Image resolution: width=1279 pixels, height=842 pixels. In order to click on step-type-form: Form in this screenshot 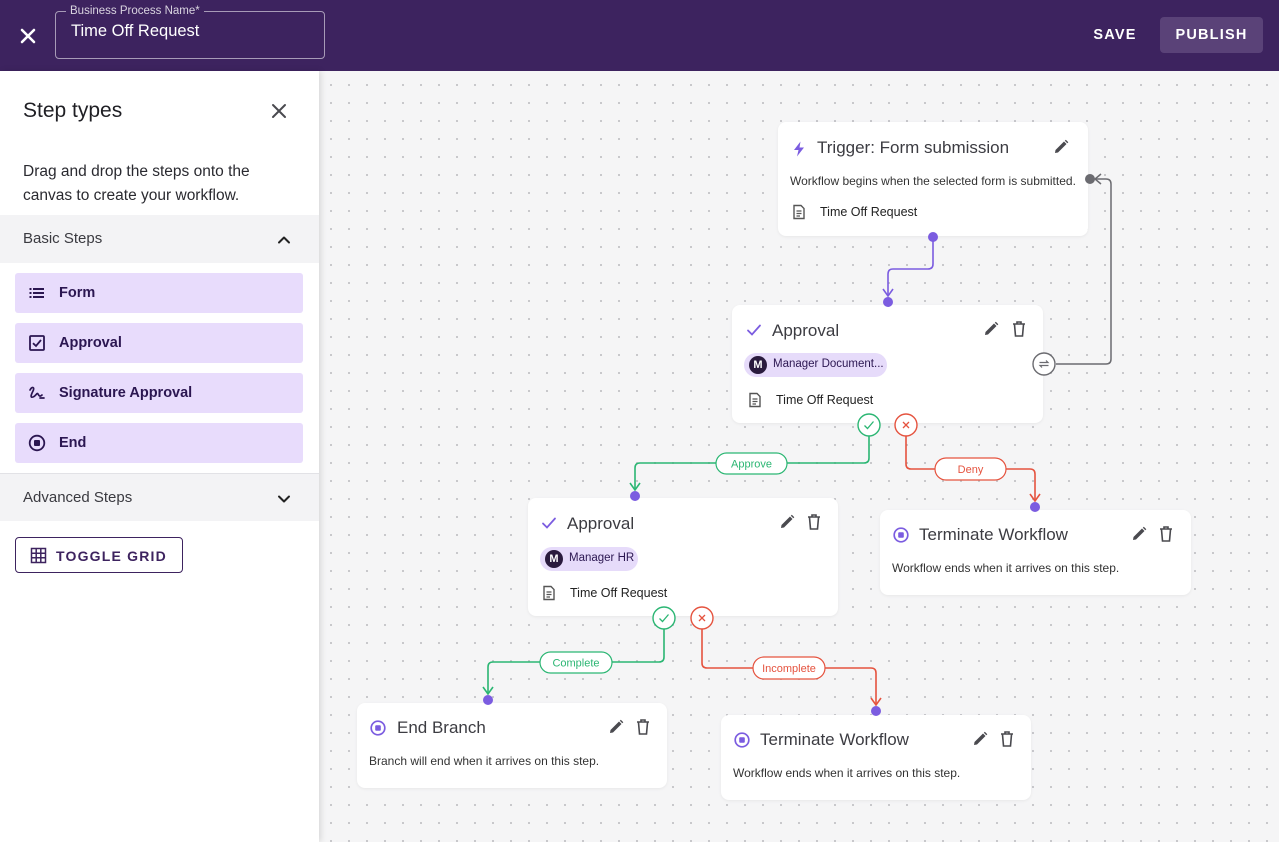, I will do `click(159, 293)`.